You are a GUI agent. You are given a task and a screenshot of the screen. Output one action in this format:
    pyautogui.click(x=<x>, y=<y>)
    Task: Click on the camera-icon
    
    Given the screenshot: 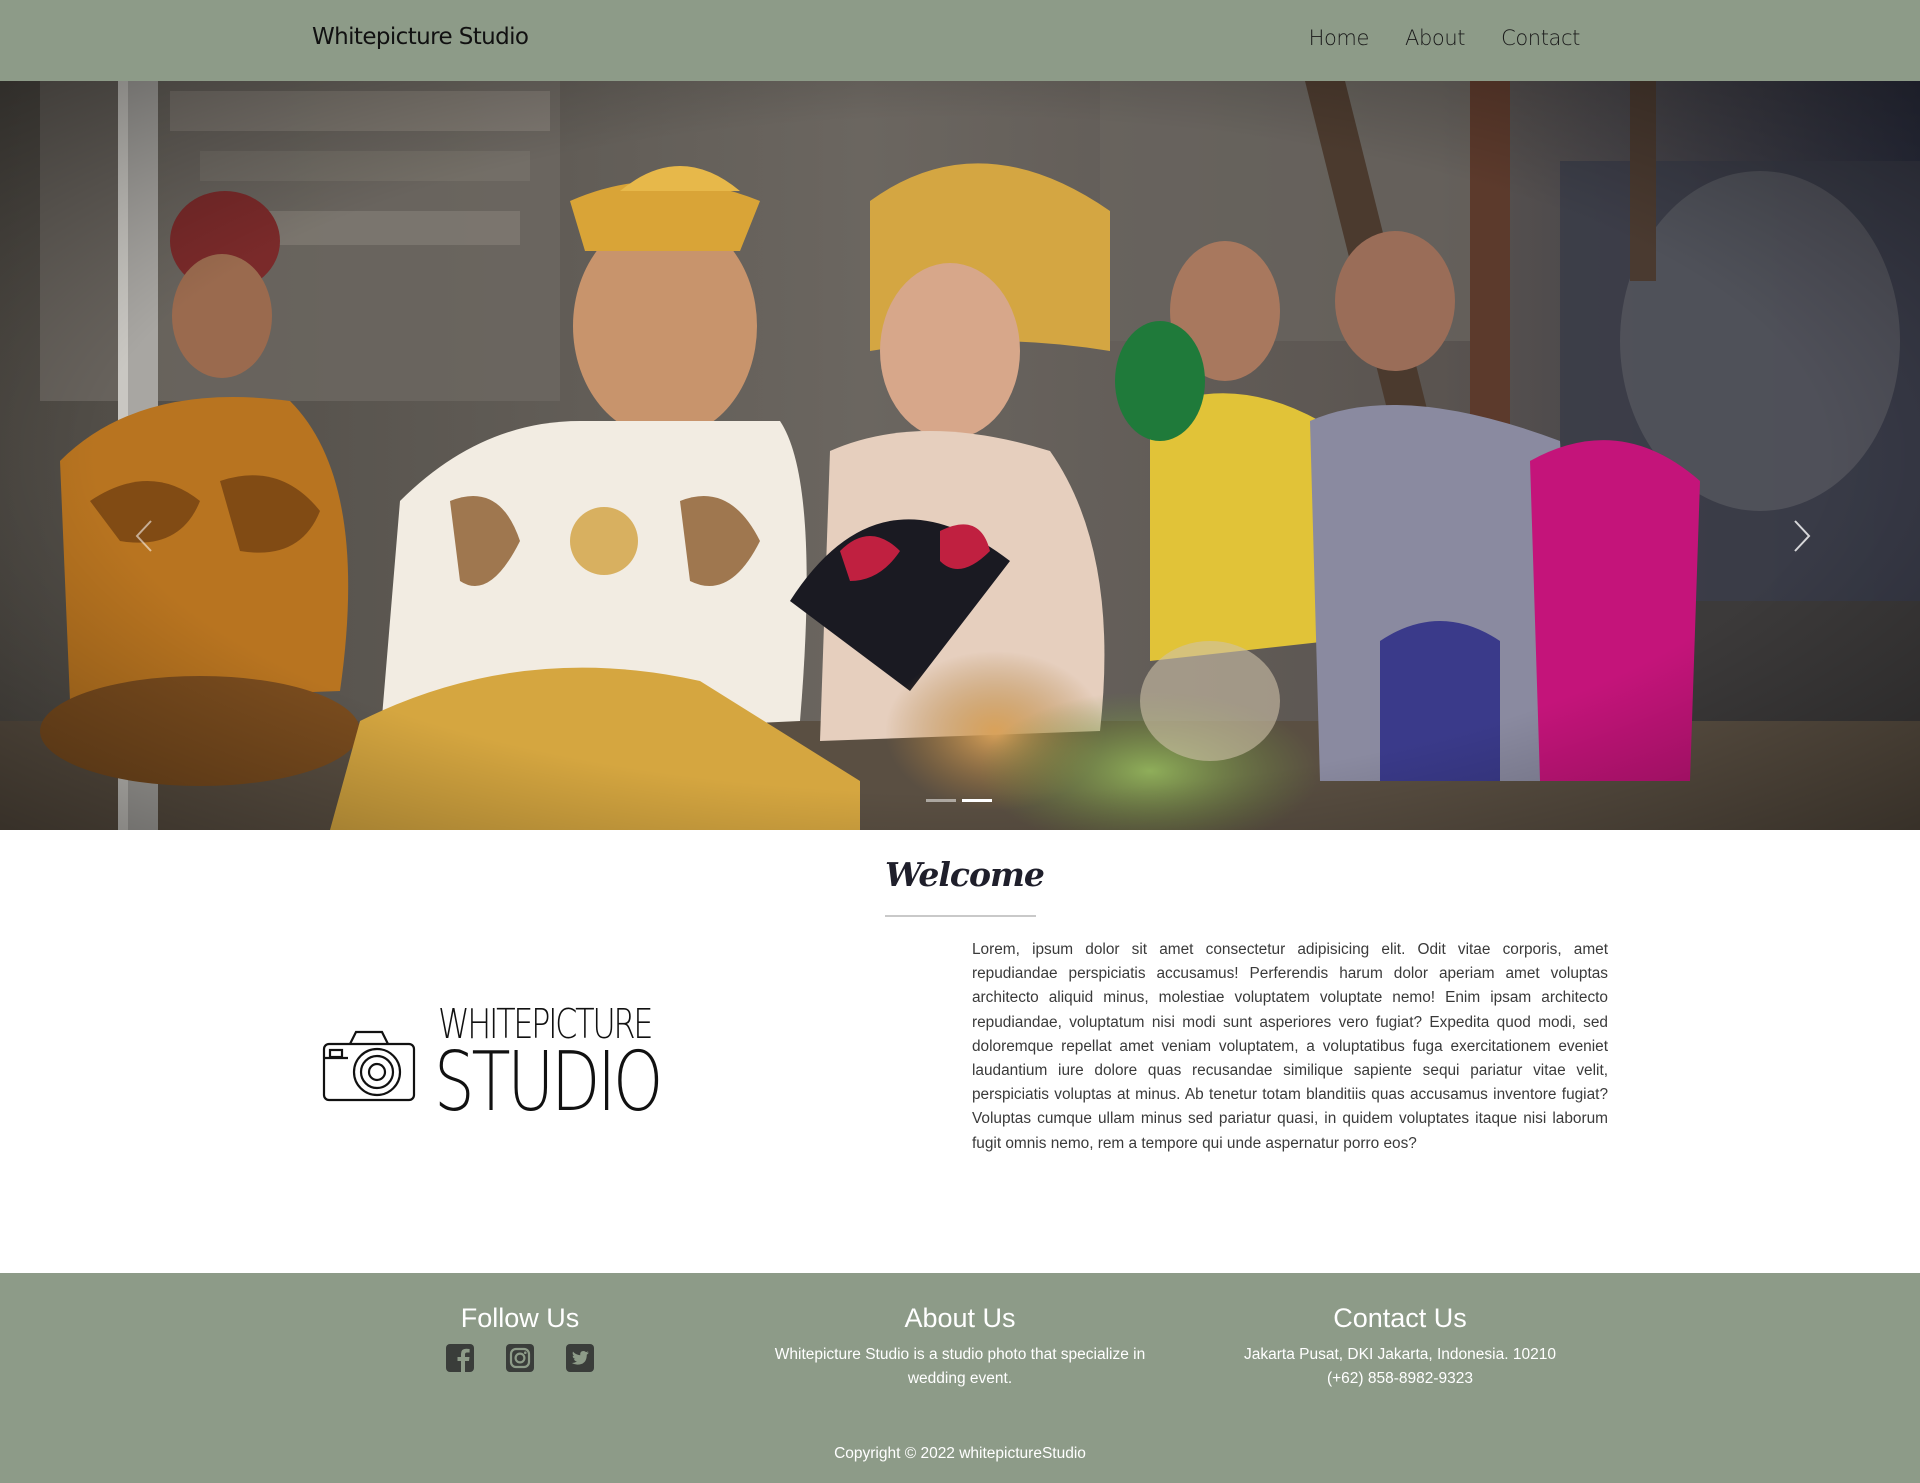 What is the action you would take?
    pyautogui.click(x=369, y=1066)
    